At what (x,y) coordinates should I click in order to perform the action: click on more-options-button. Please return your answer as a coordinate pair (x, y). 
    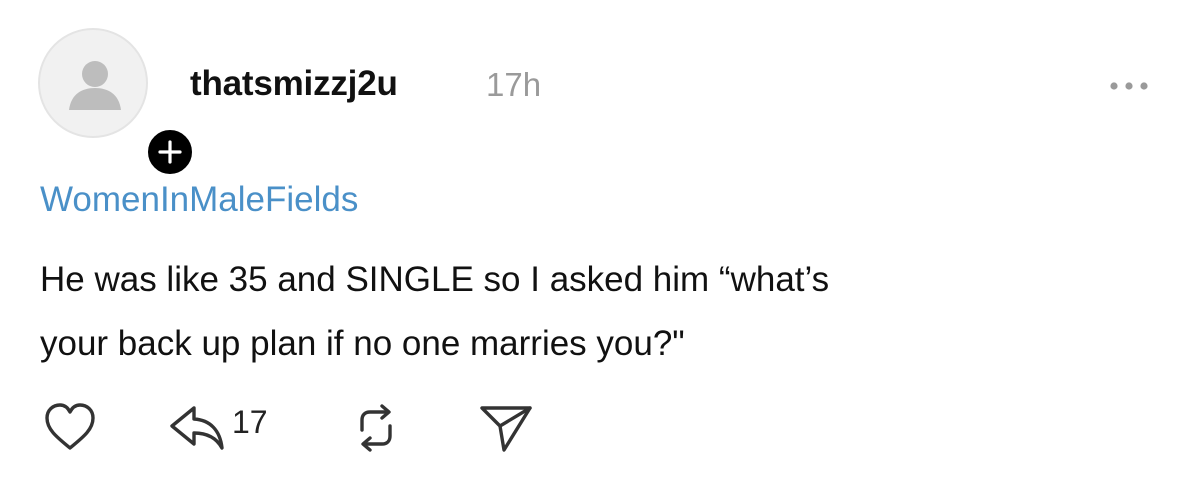
    Looking at the image, I should click on (1129, 86).